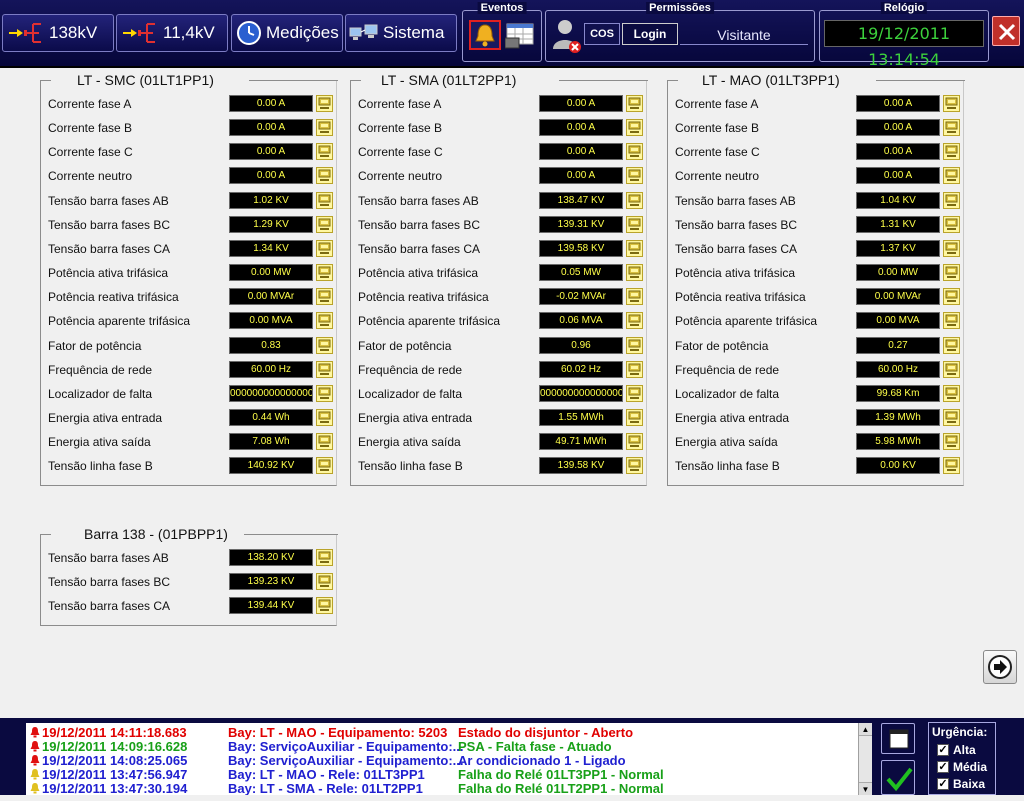  What do you see at coordinates (188, 444) in the screenshot?
I see `measurement-row: Energia ativa saída 7.08 Wh` at bounding box center [188, 444].